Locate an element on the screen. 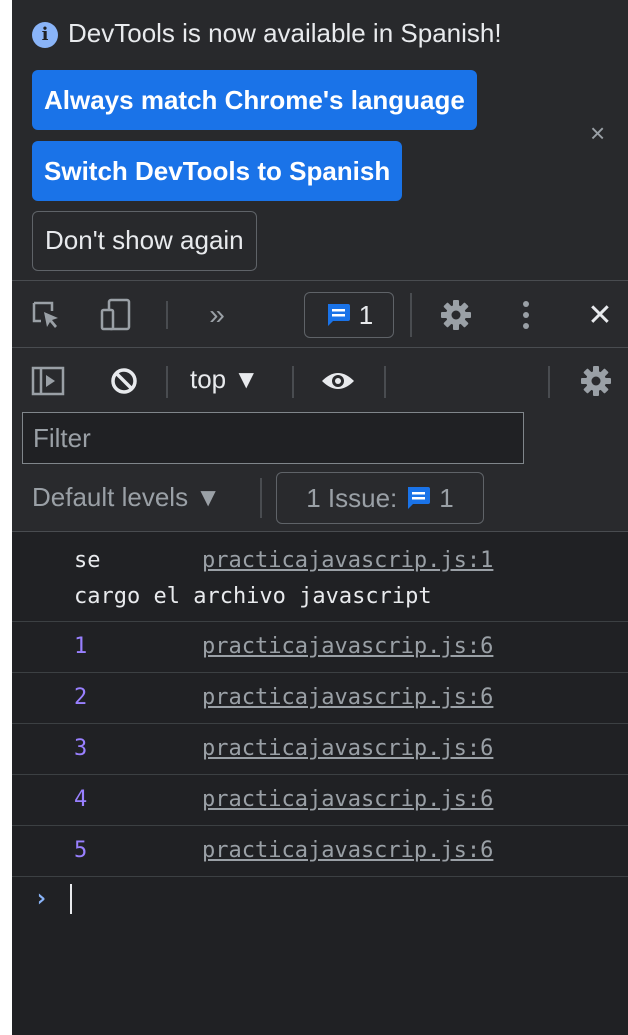 This screenshot has width=628, height=1035. infobar-message: DevTools is now available in Spanish! is located at coordinates (285, 33).